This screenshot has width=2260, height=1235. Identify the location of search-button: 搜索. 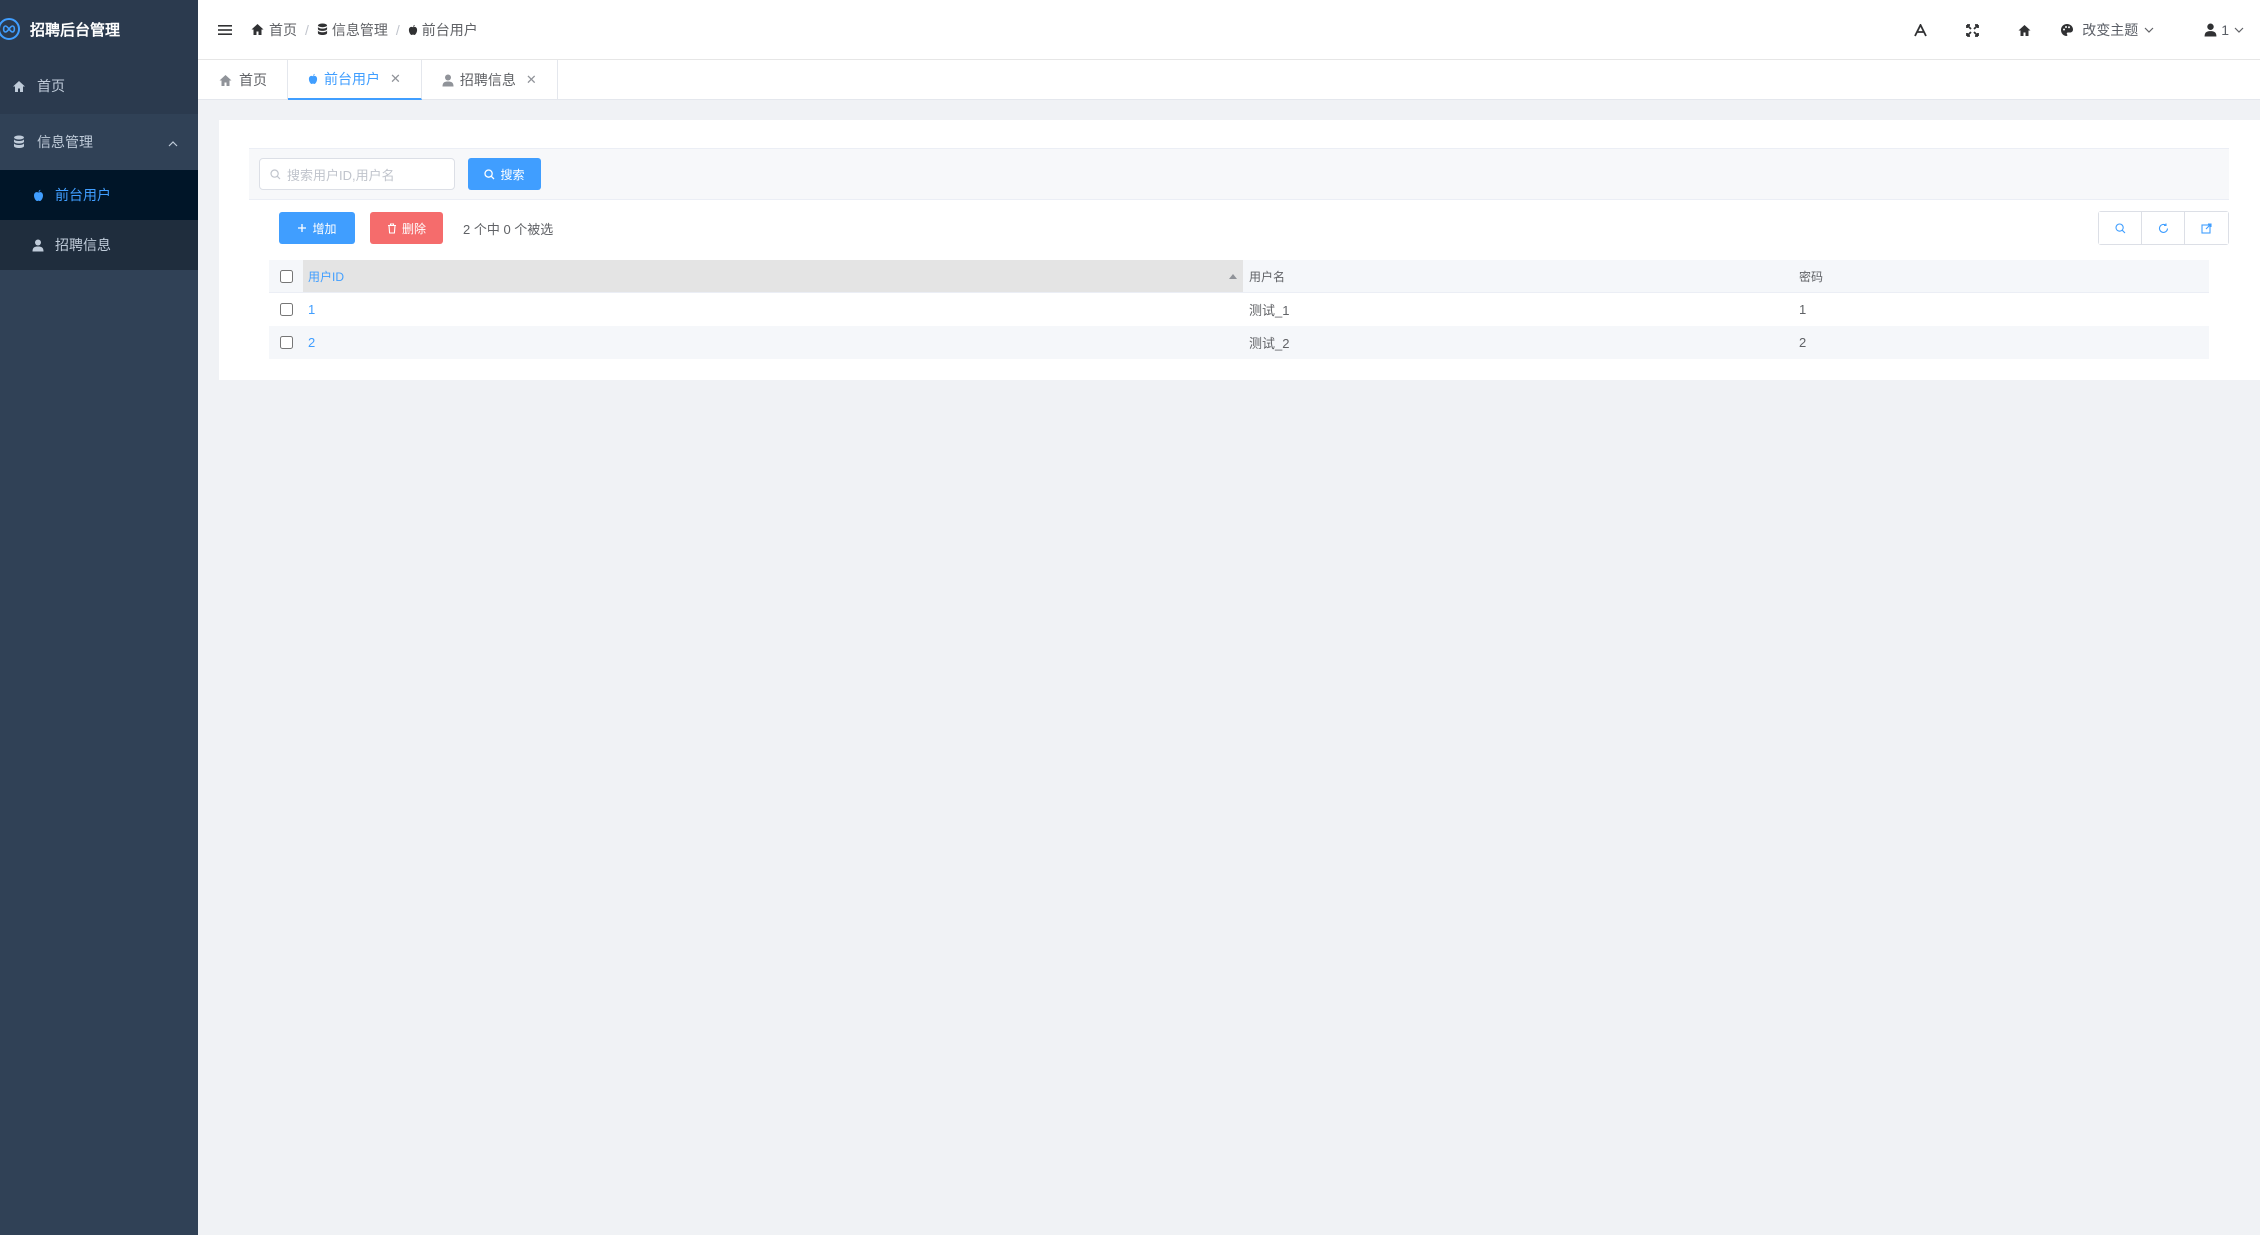
(504, 174).